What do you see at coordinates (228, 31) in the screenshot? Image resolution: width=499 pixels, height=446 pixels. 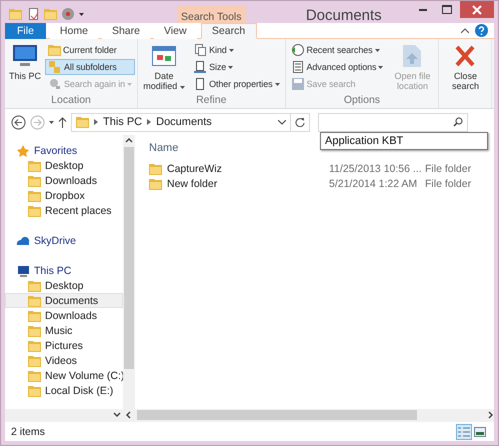 I see `ribbon-tab: Search` at bounding box center [228, 31].